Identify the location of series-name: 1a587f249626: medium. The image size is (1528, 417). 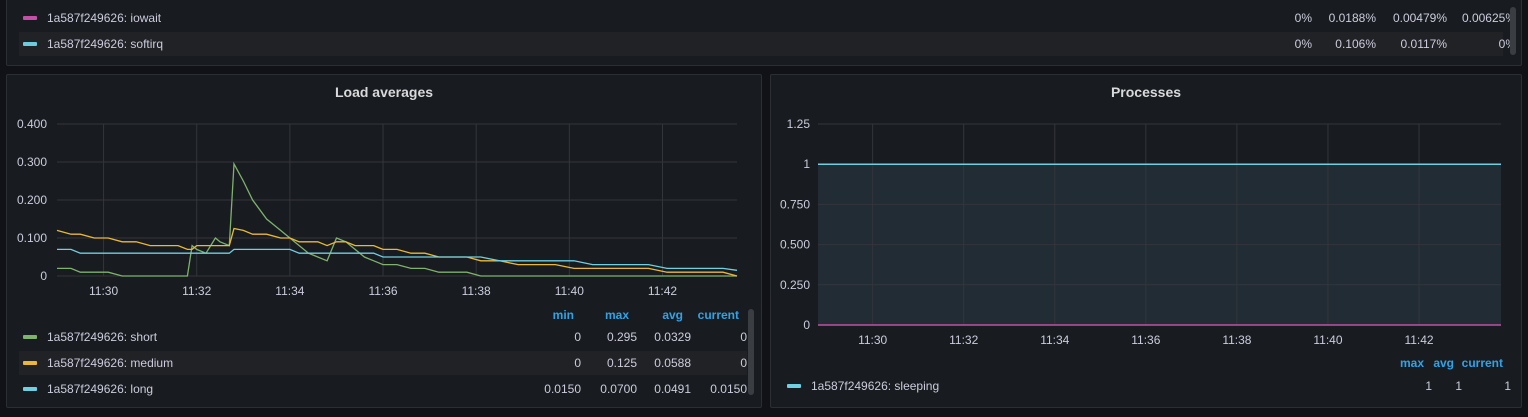
(110, 363).